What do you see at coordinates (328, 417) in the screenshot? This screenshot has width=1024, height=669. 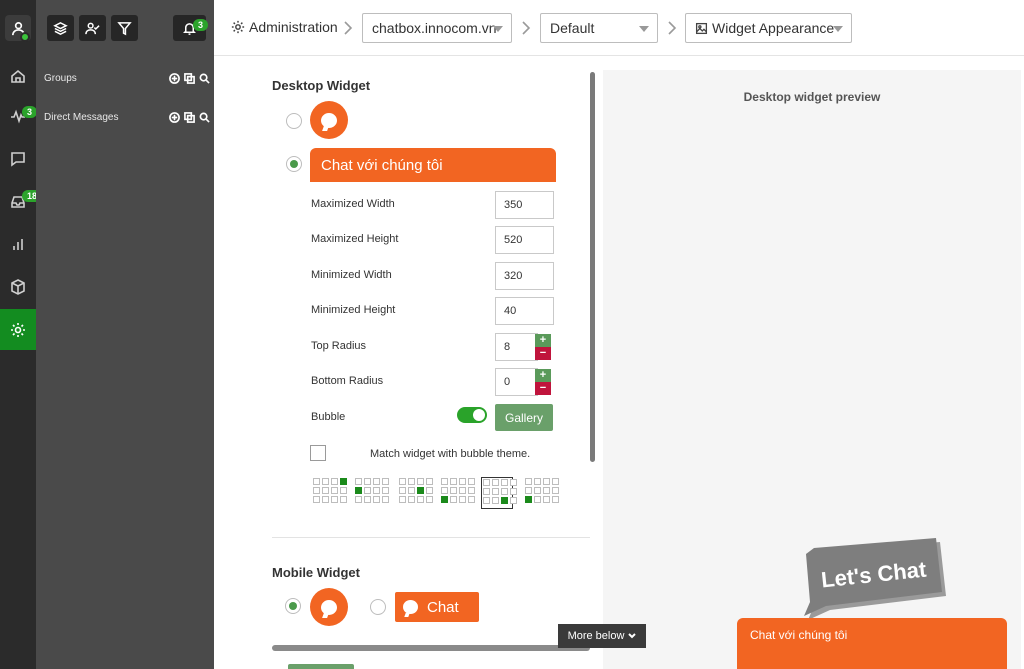 I see `bubble-label: Bubble` at bounding box center [328, 417].